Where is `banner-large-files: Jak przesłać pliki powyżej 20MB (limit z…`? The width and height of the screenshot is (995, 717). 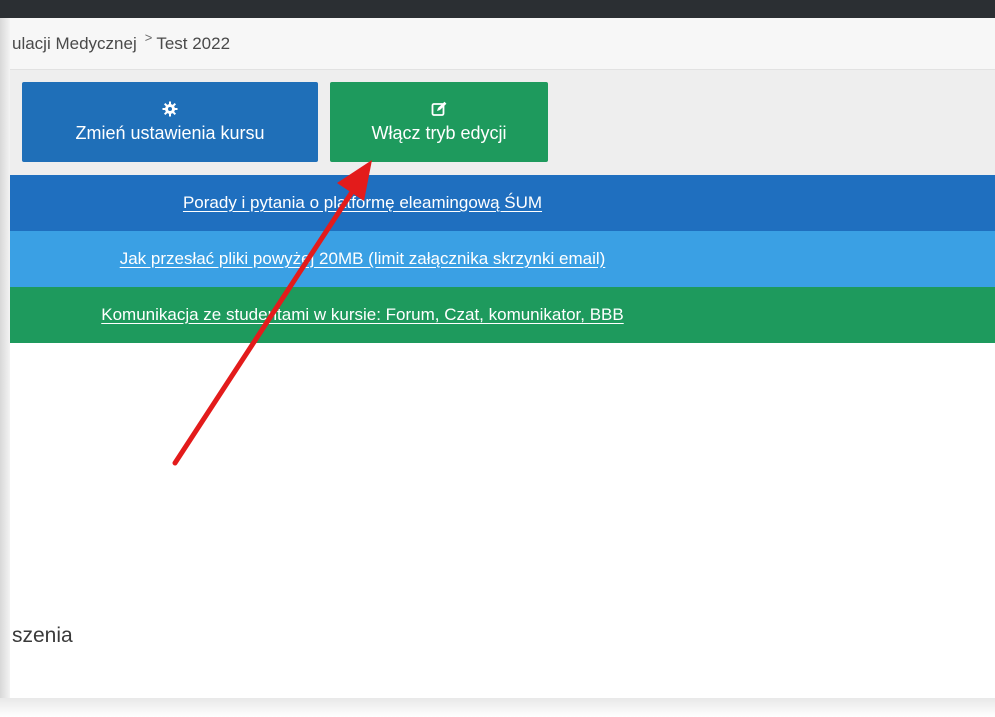
banner-large-files: Jak przesłać pliki powyżej 20MB (limit z… is located at coordinates (502, 259).